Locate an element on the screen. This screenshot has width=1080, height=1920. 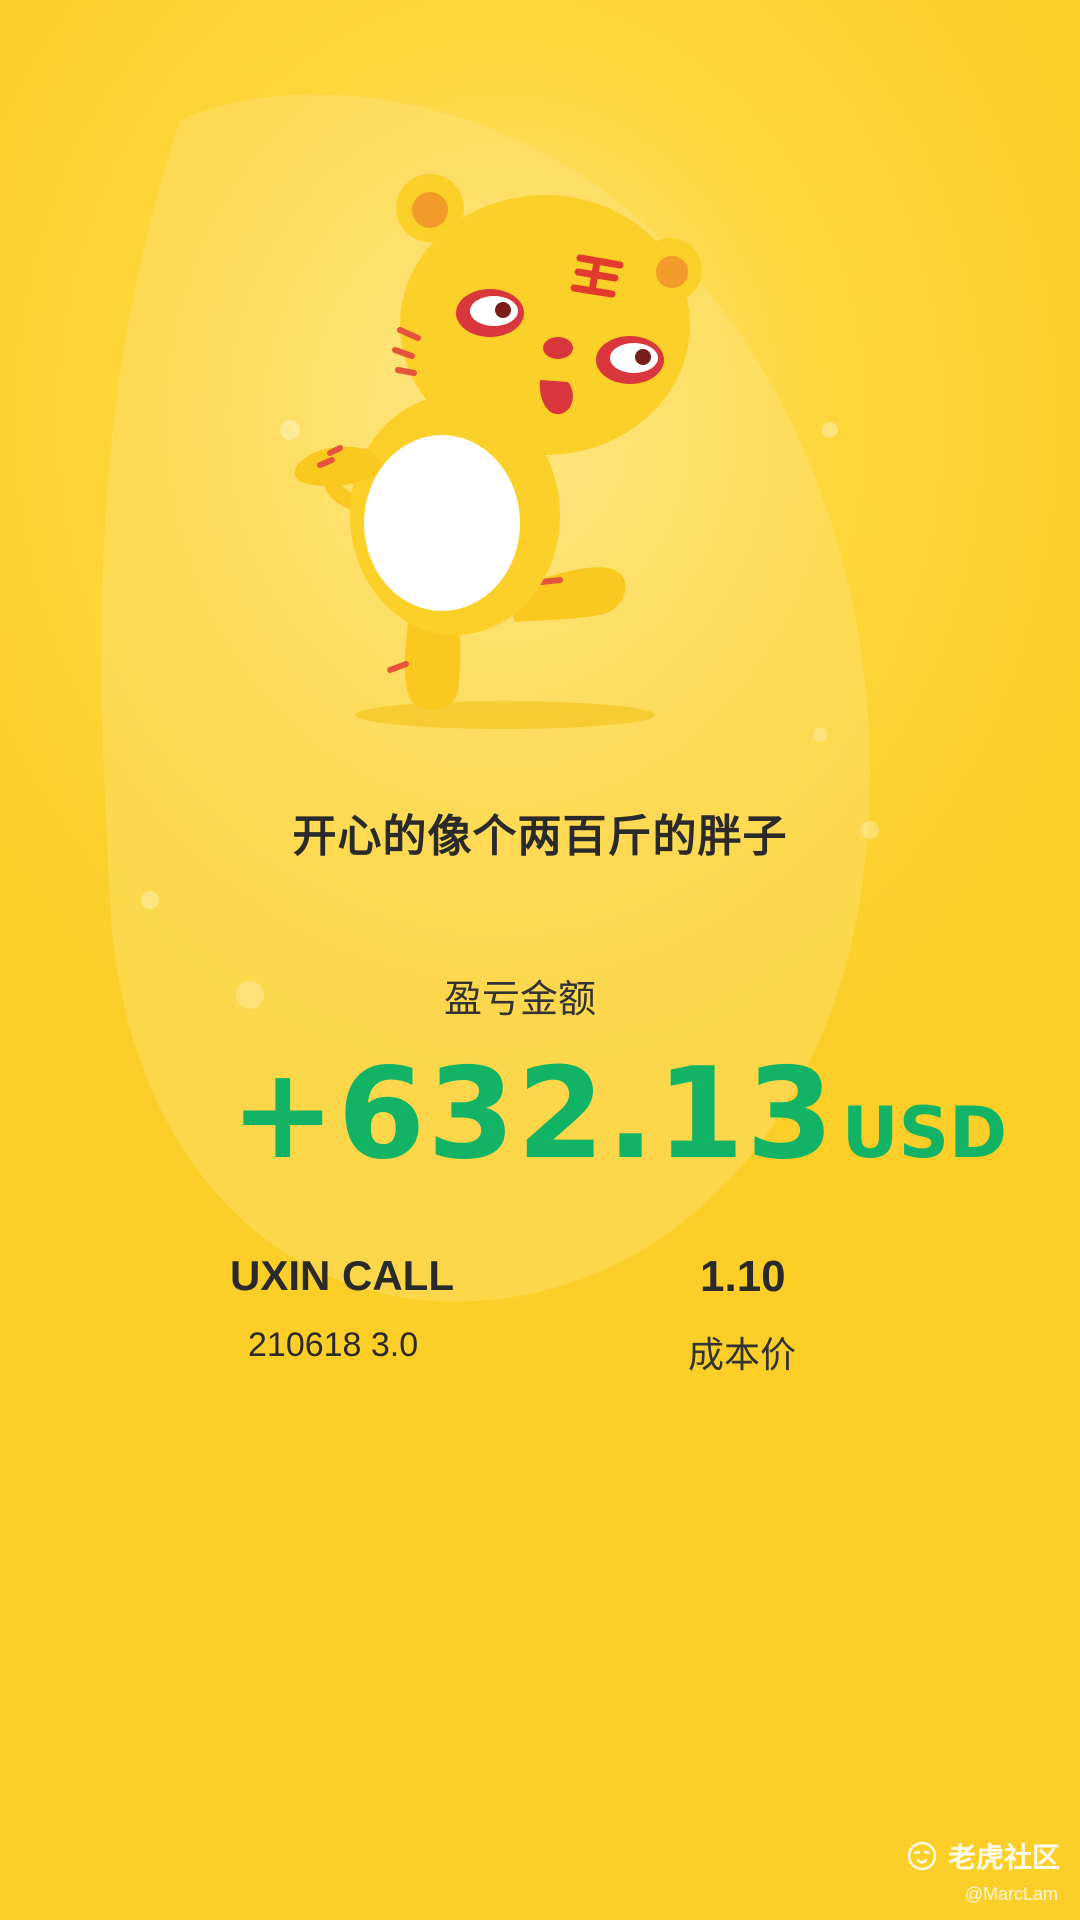
cost-price-value: 1.10 is located at coordinates (743, 1276).